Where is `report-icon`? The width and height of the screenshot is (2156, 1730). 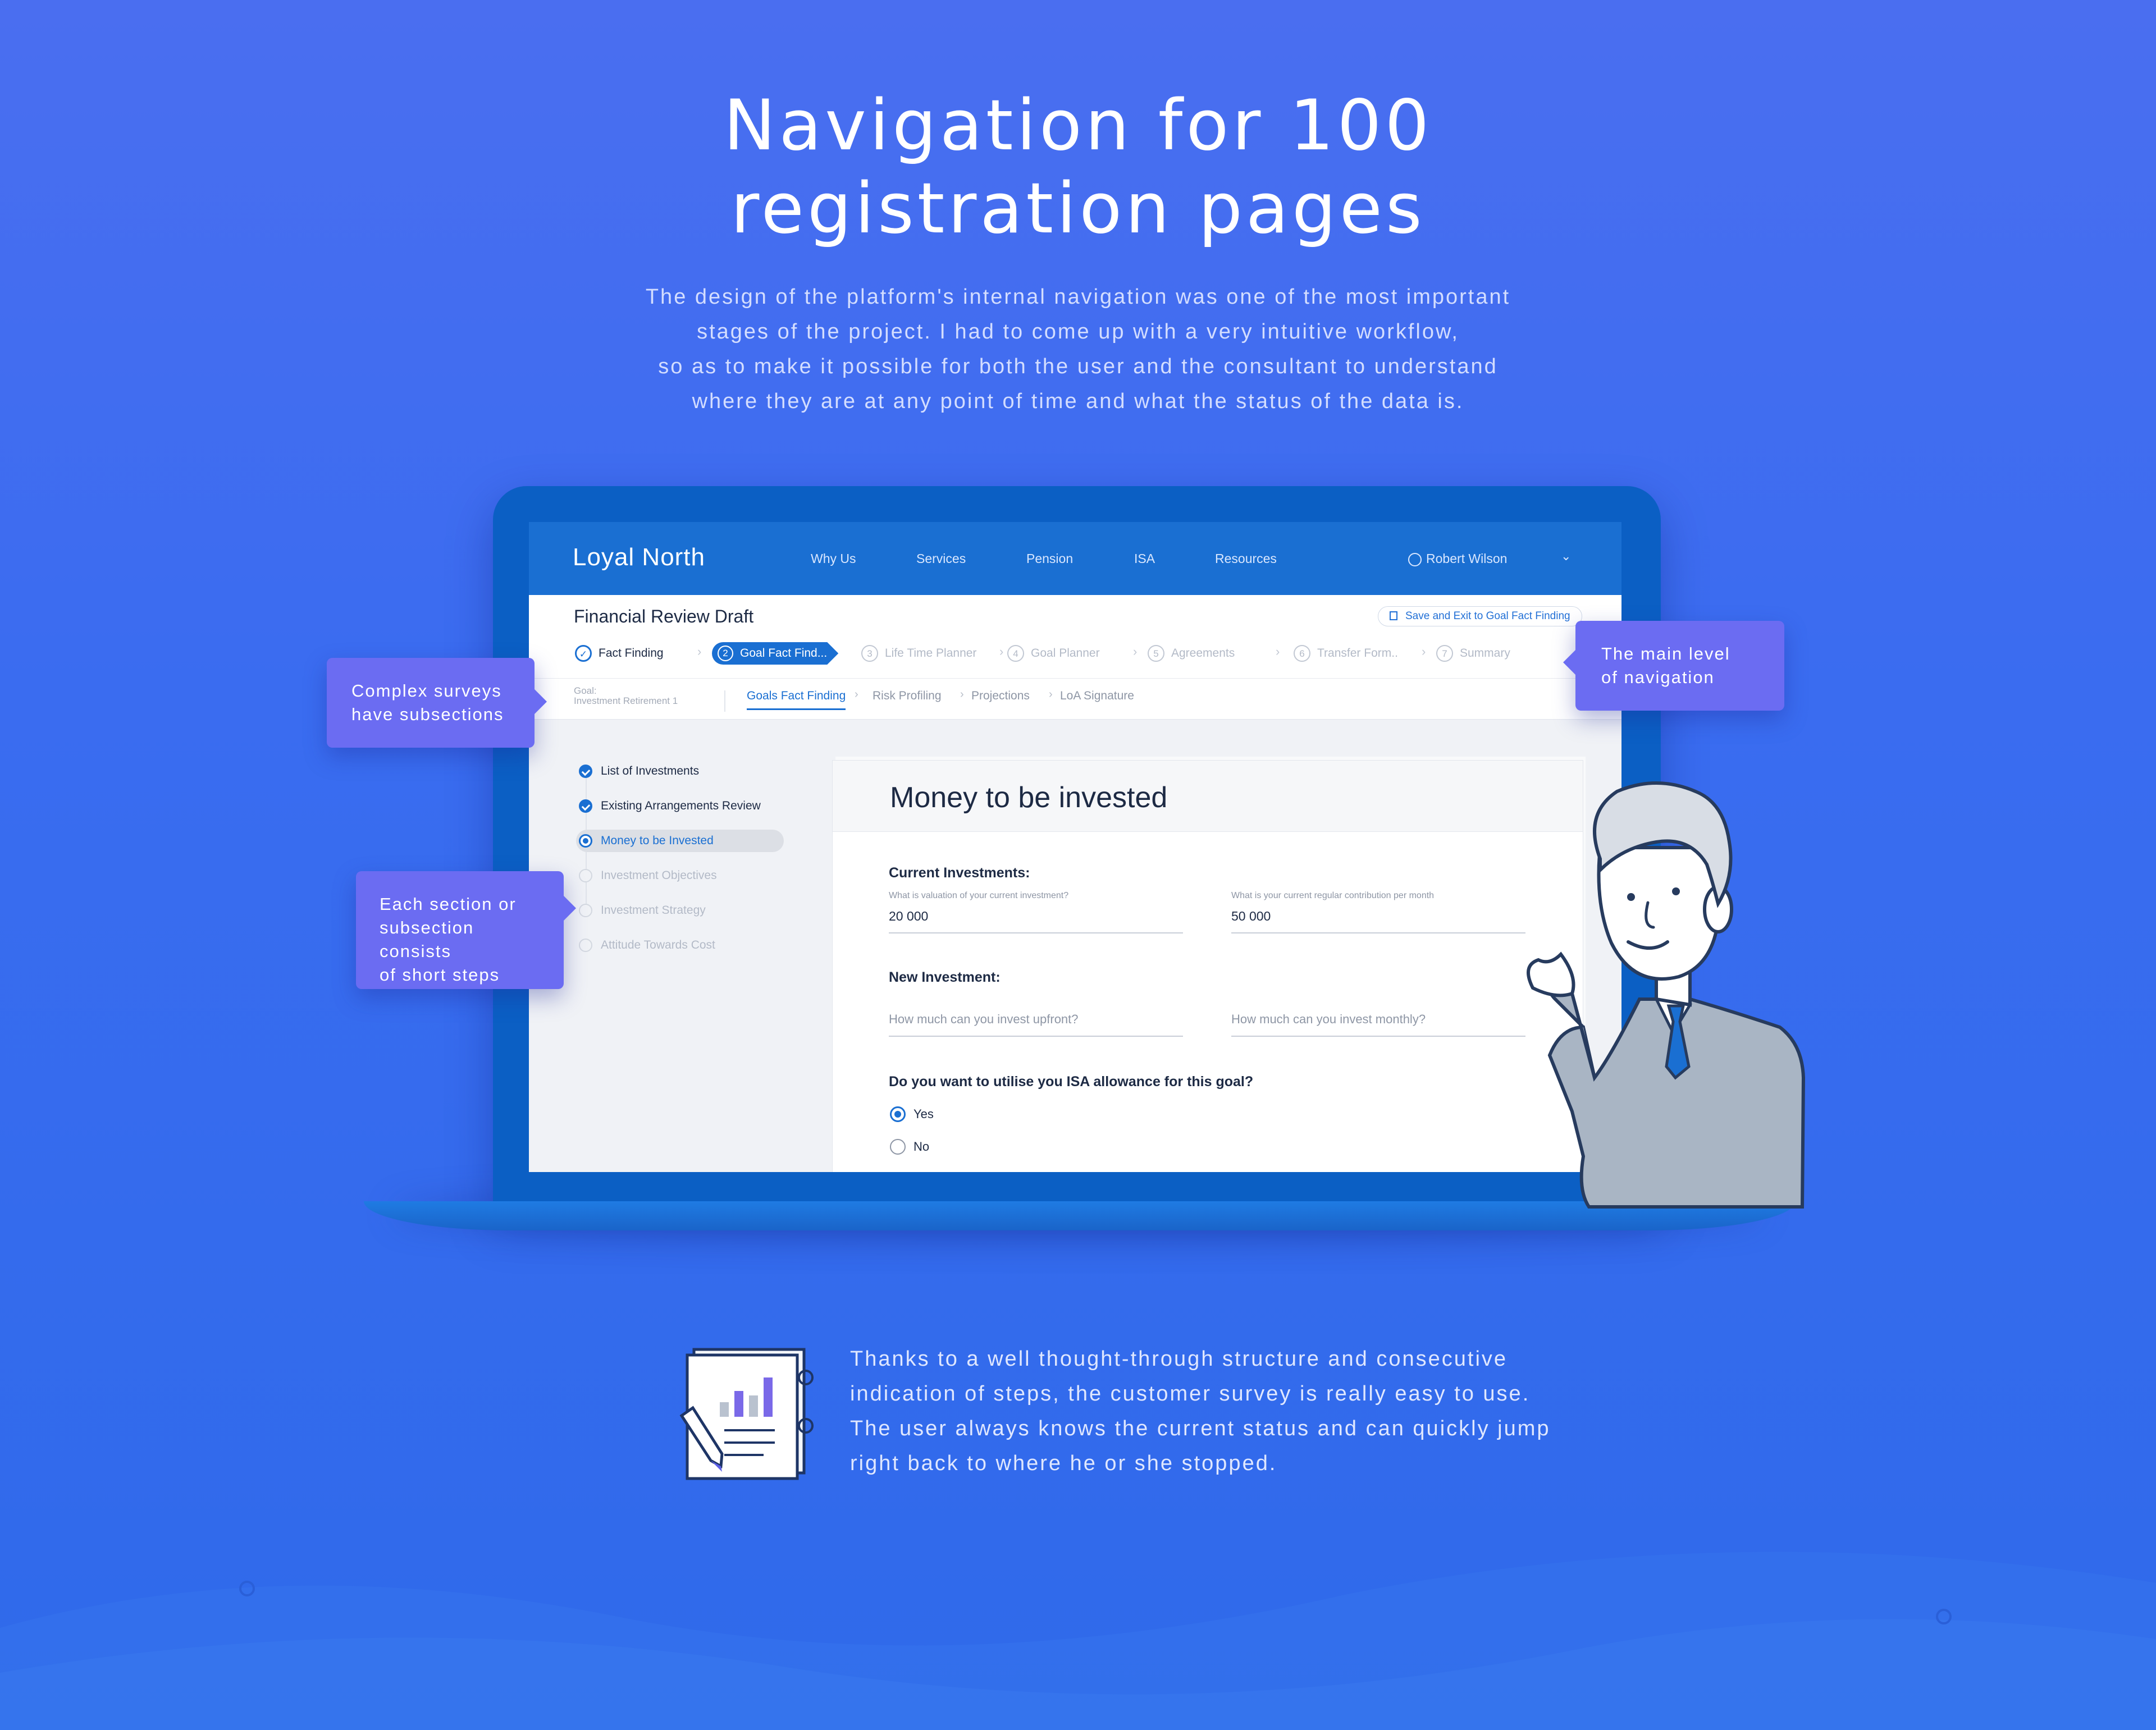
report-icon is located at coordinates (746, 1414).